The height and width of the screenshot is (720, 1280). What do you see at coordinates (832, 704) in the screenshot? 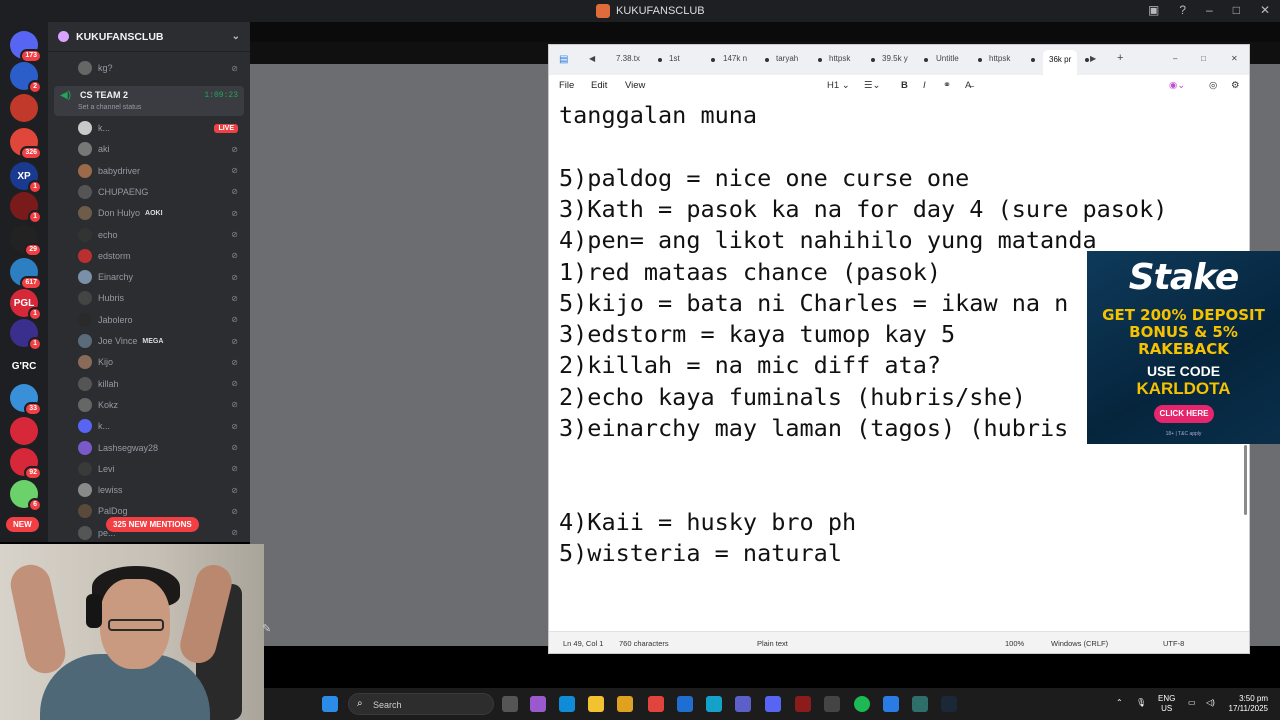
I see `obs-icon` at bounding box center [832, 704].